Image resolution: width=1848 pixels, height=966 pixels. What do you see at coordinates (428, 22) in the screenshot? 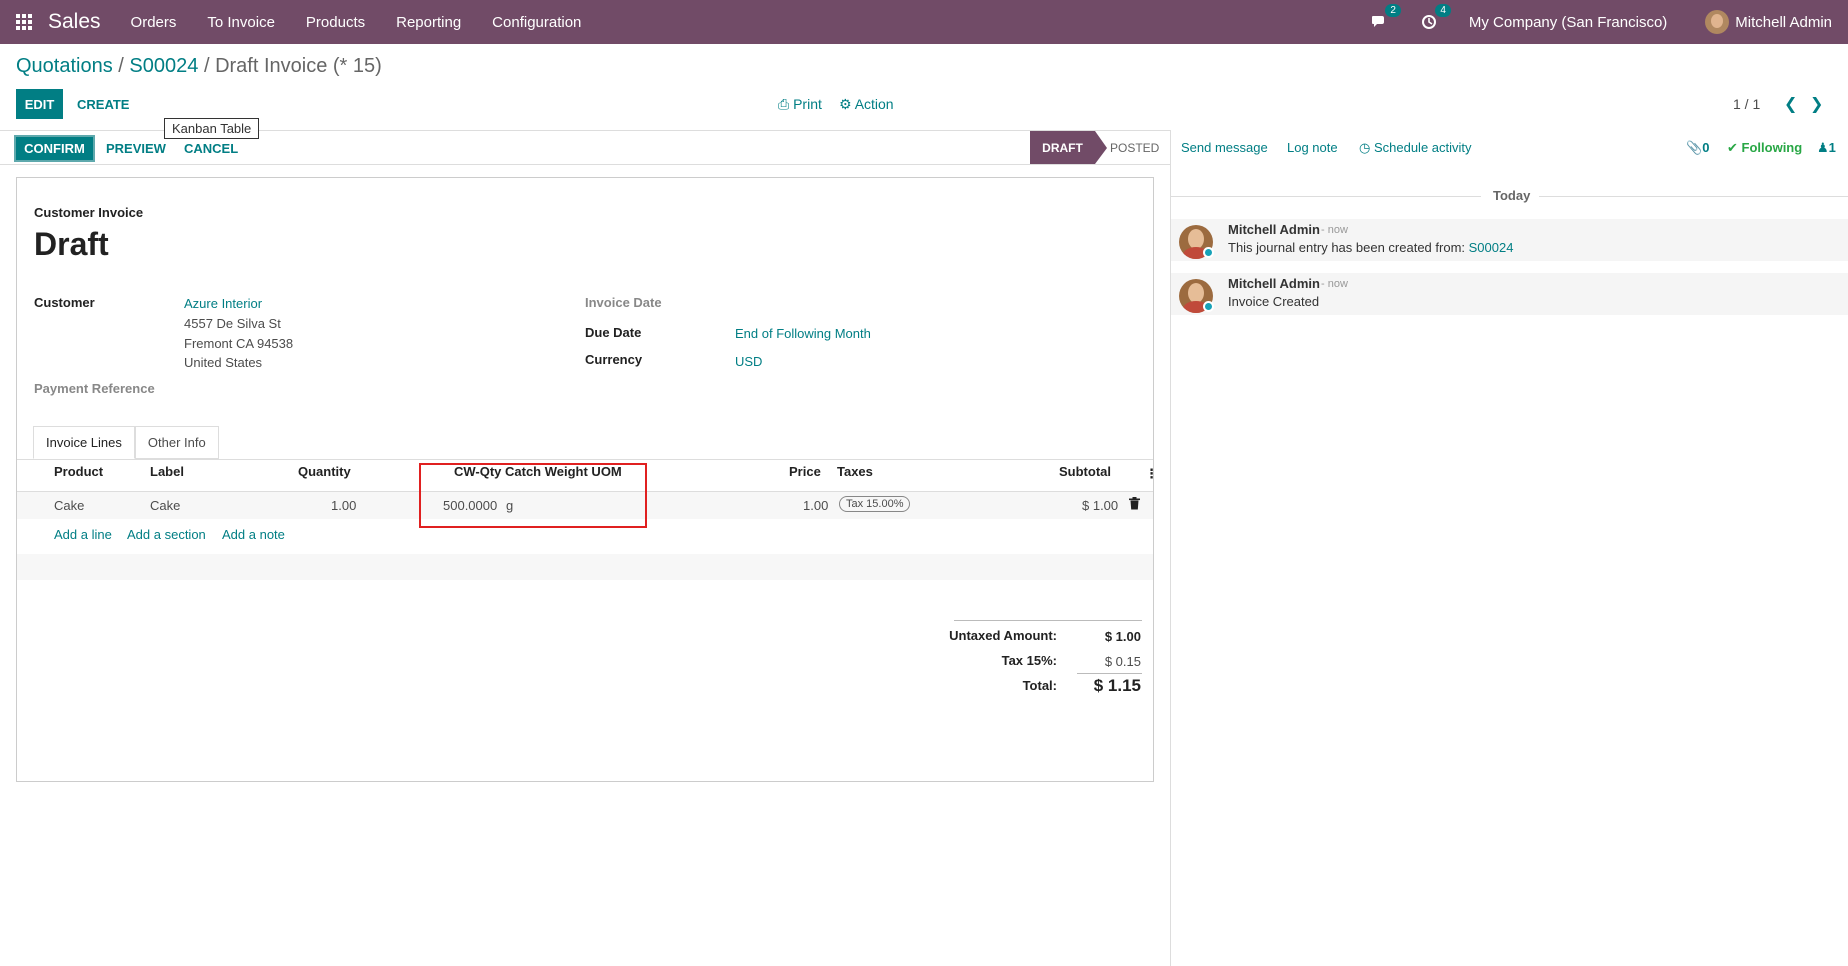
I see `menu-reporting: Reporting` at bounding box center [428, 22].